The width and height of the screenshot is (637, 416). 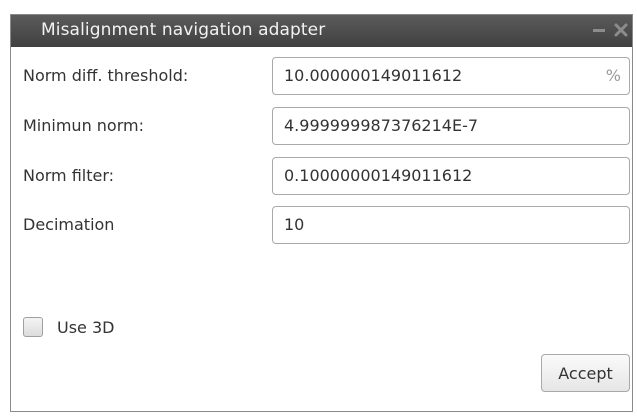 I want to click on use-3d-checkbox, so click(x=33, y=327).